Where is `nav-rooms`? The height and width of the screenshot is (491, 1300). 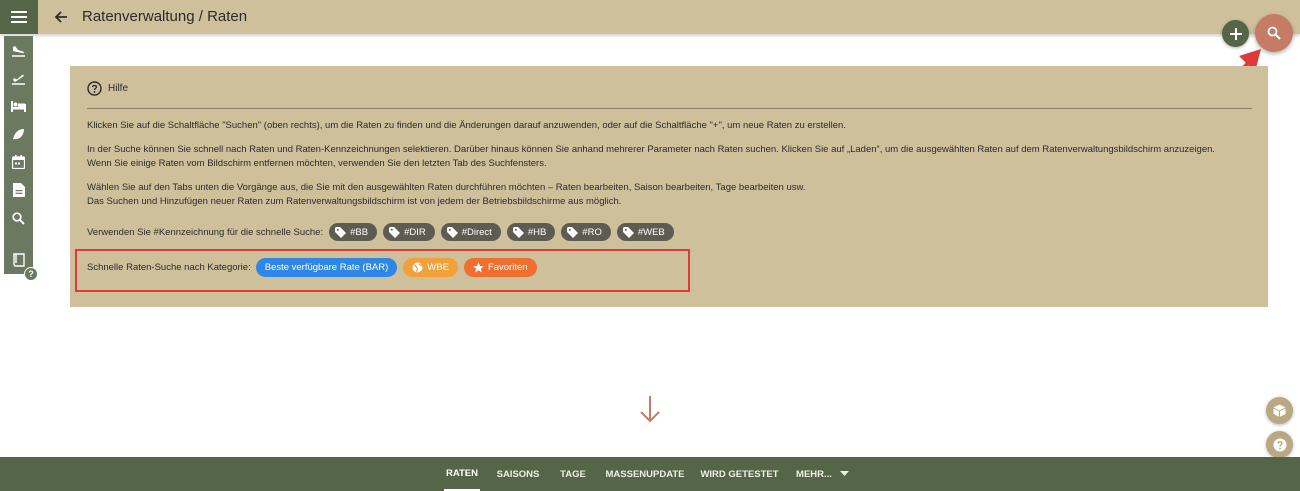
nav-rooms is located at coordinates (18, 106).